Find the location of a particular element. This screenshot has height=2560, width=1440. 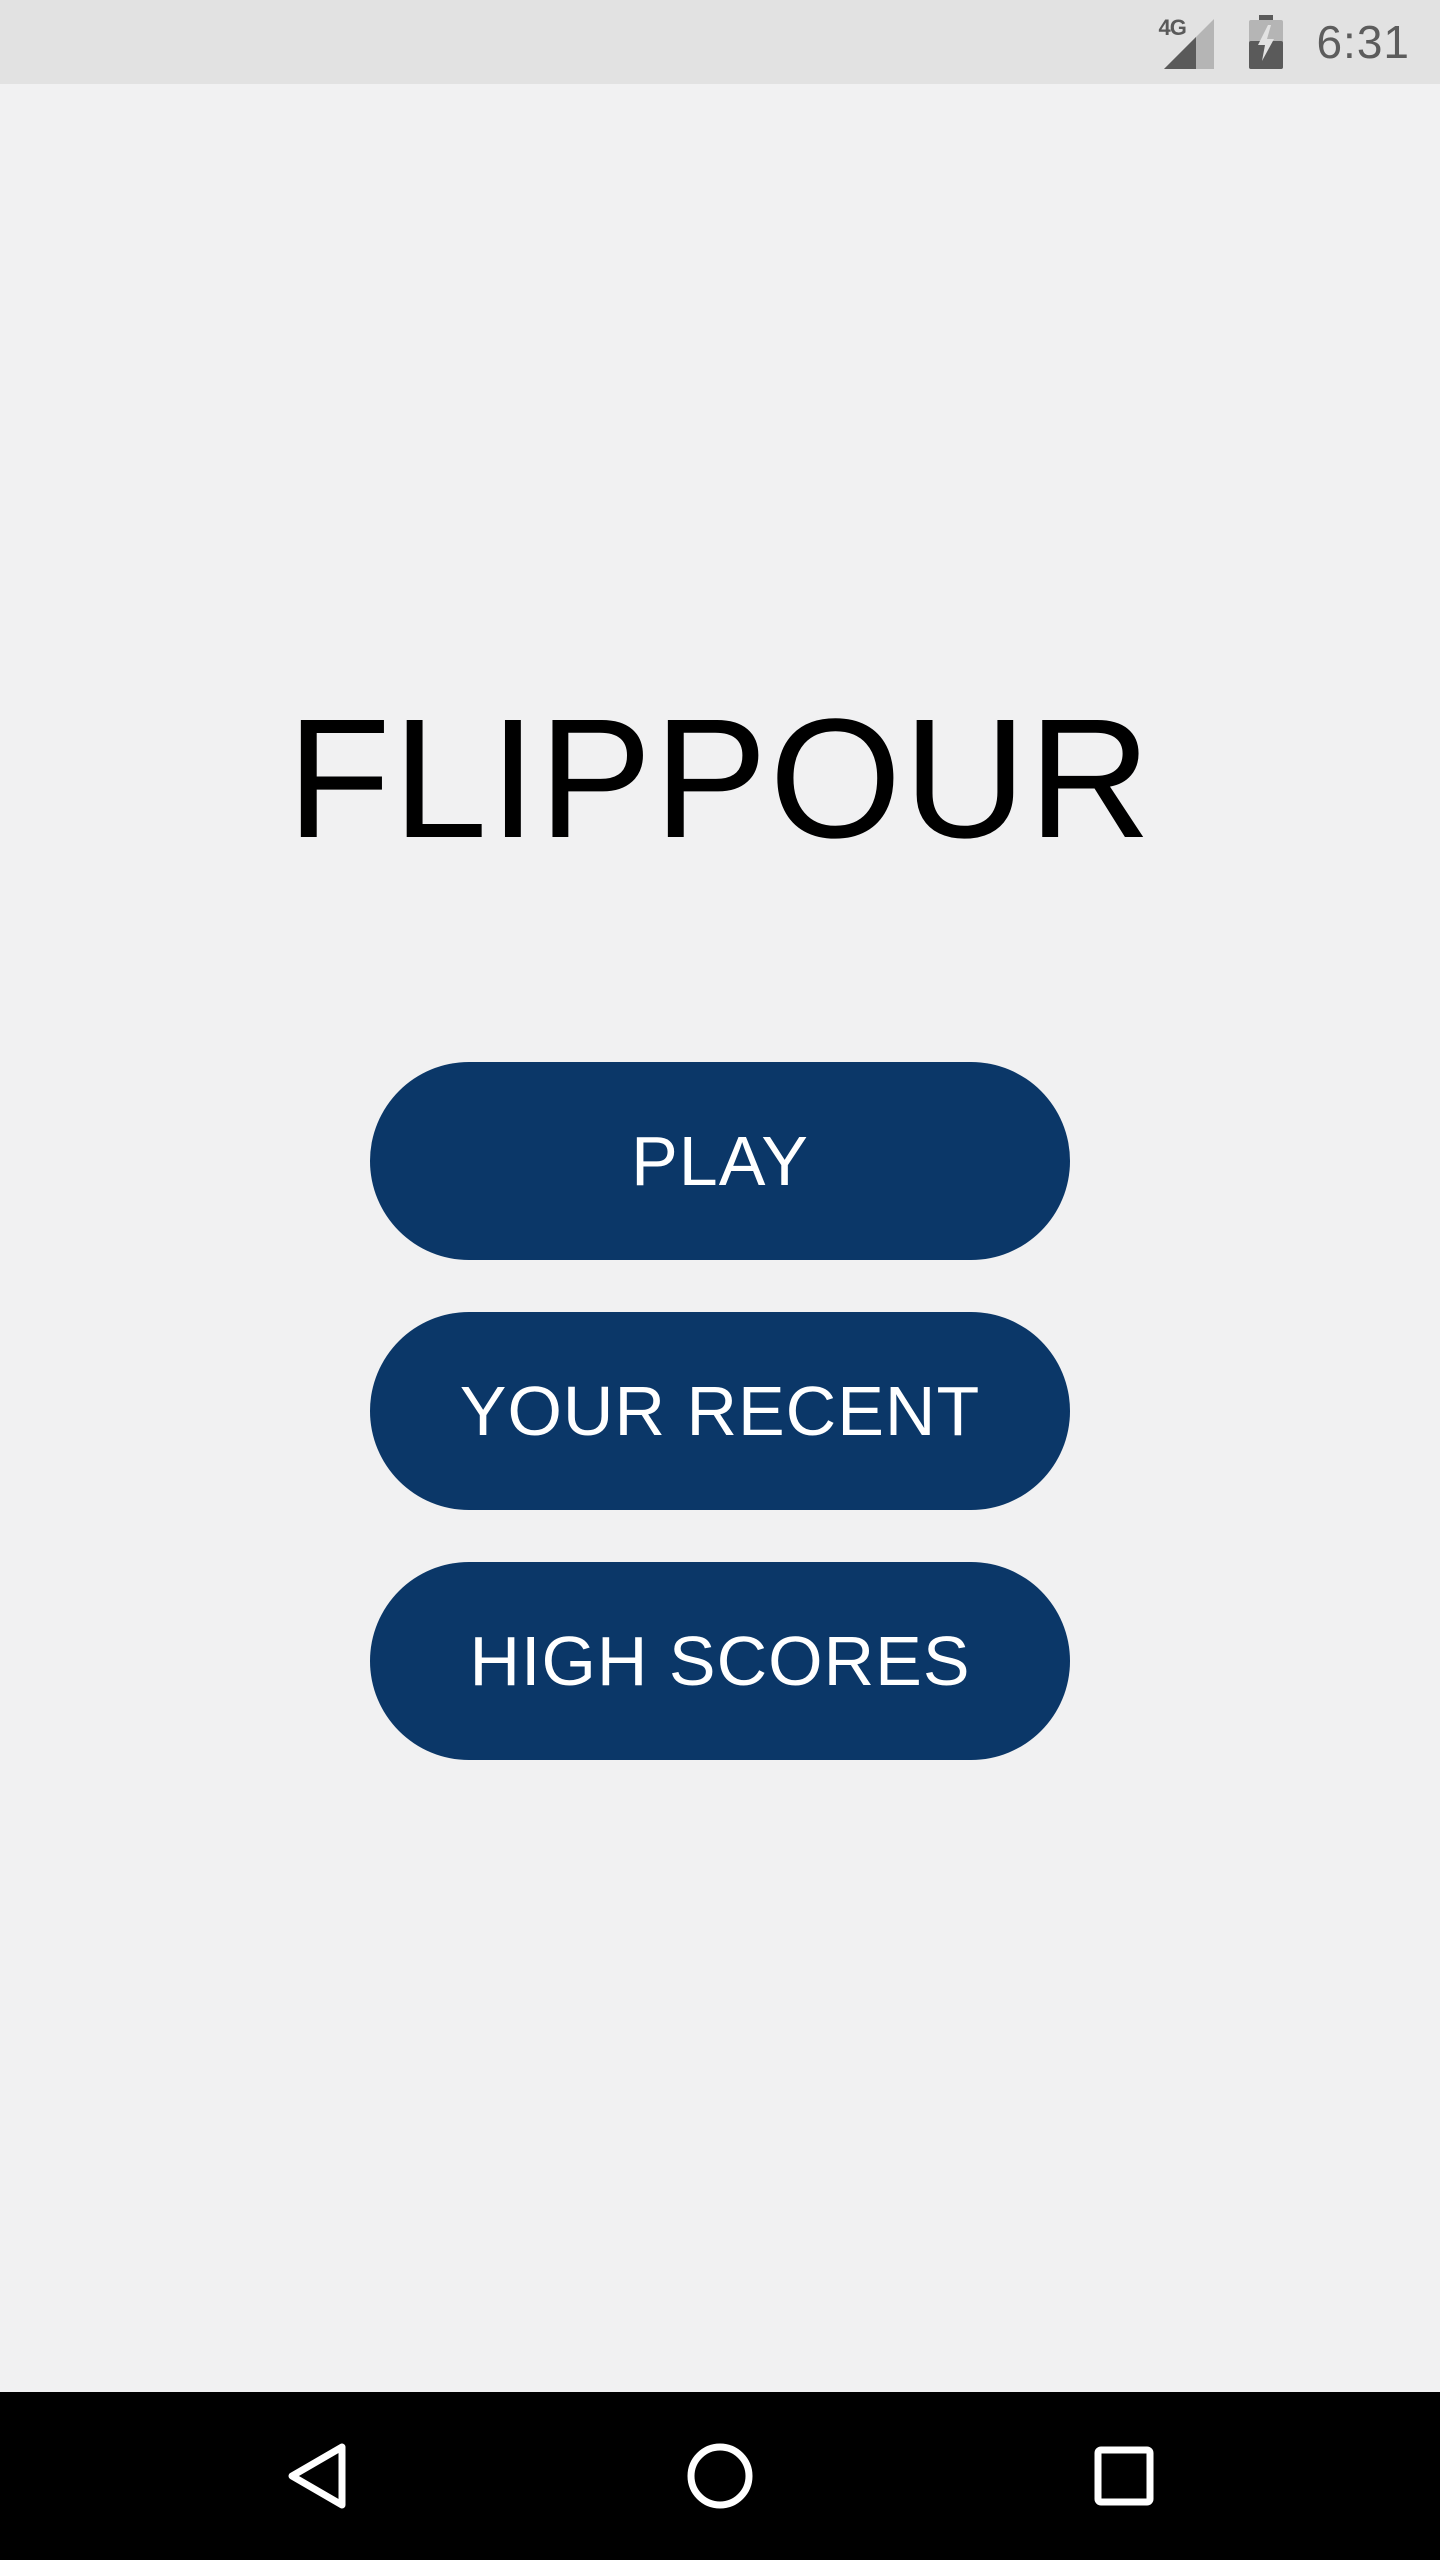

your-recent-button: YOUR RECENT is located at coordinates (720, 1411).